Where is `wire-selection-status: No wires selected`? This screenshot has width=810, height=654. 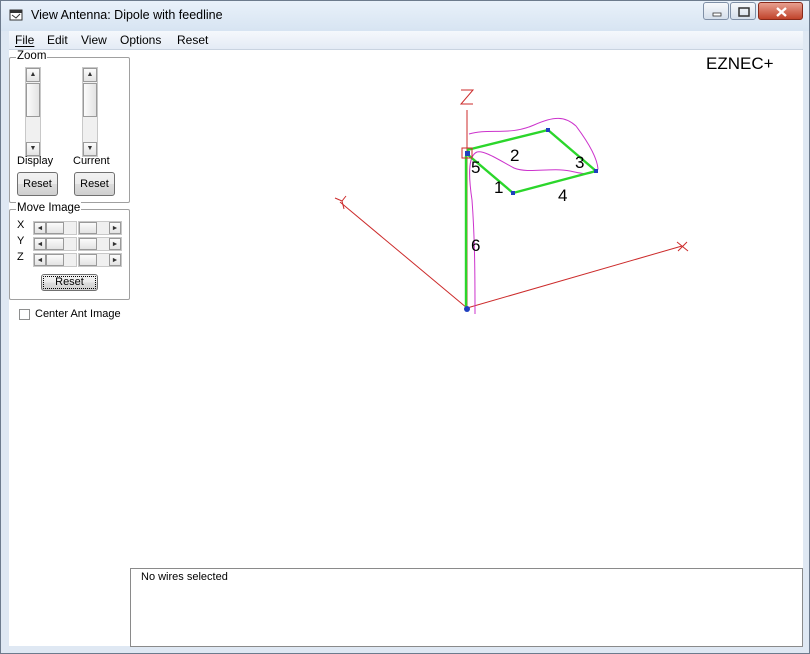
wire-selection-status: No wires selected is located at coordinates (184, 577).